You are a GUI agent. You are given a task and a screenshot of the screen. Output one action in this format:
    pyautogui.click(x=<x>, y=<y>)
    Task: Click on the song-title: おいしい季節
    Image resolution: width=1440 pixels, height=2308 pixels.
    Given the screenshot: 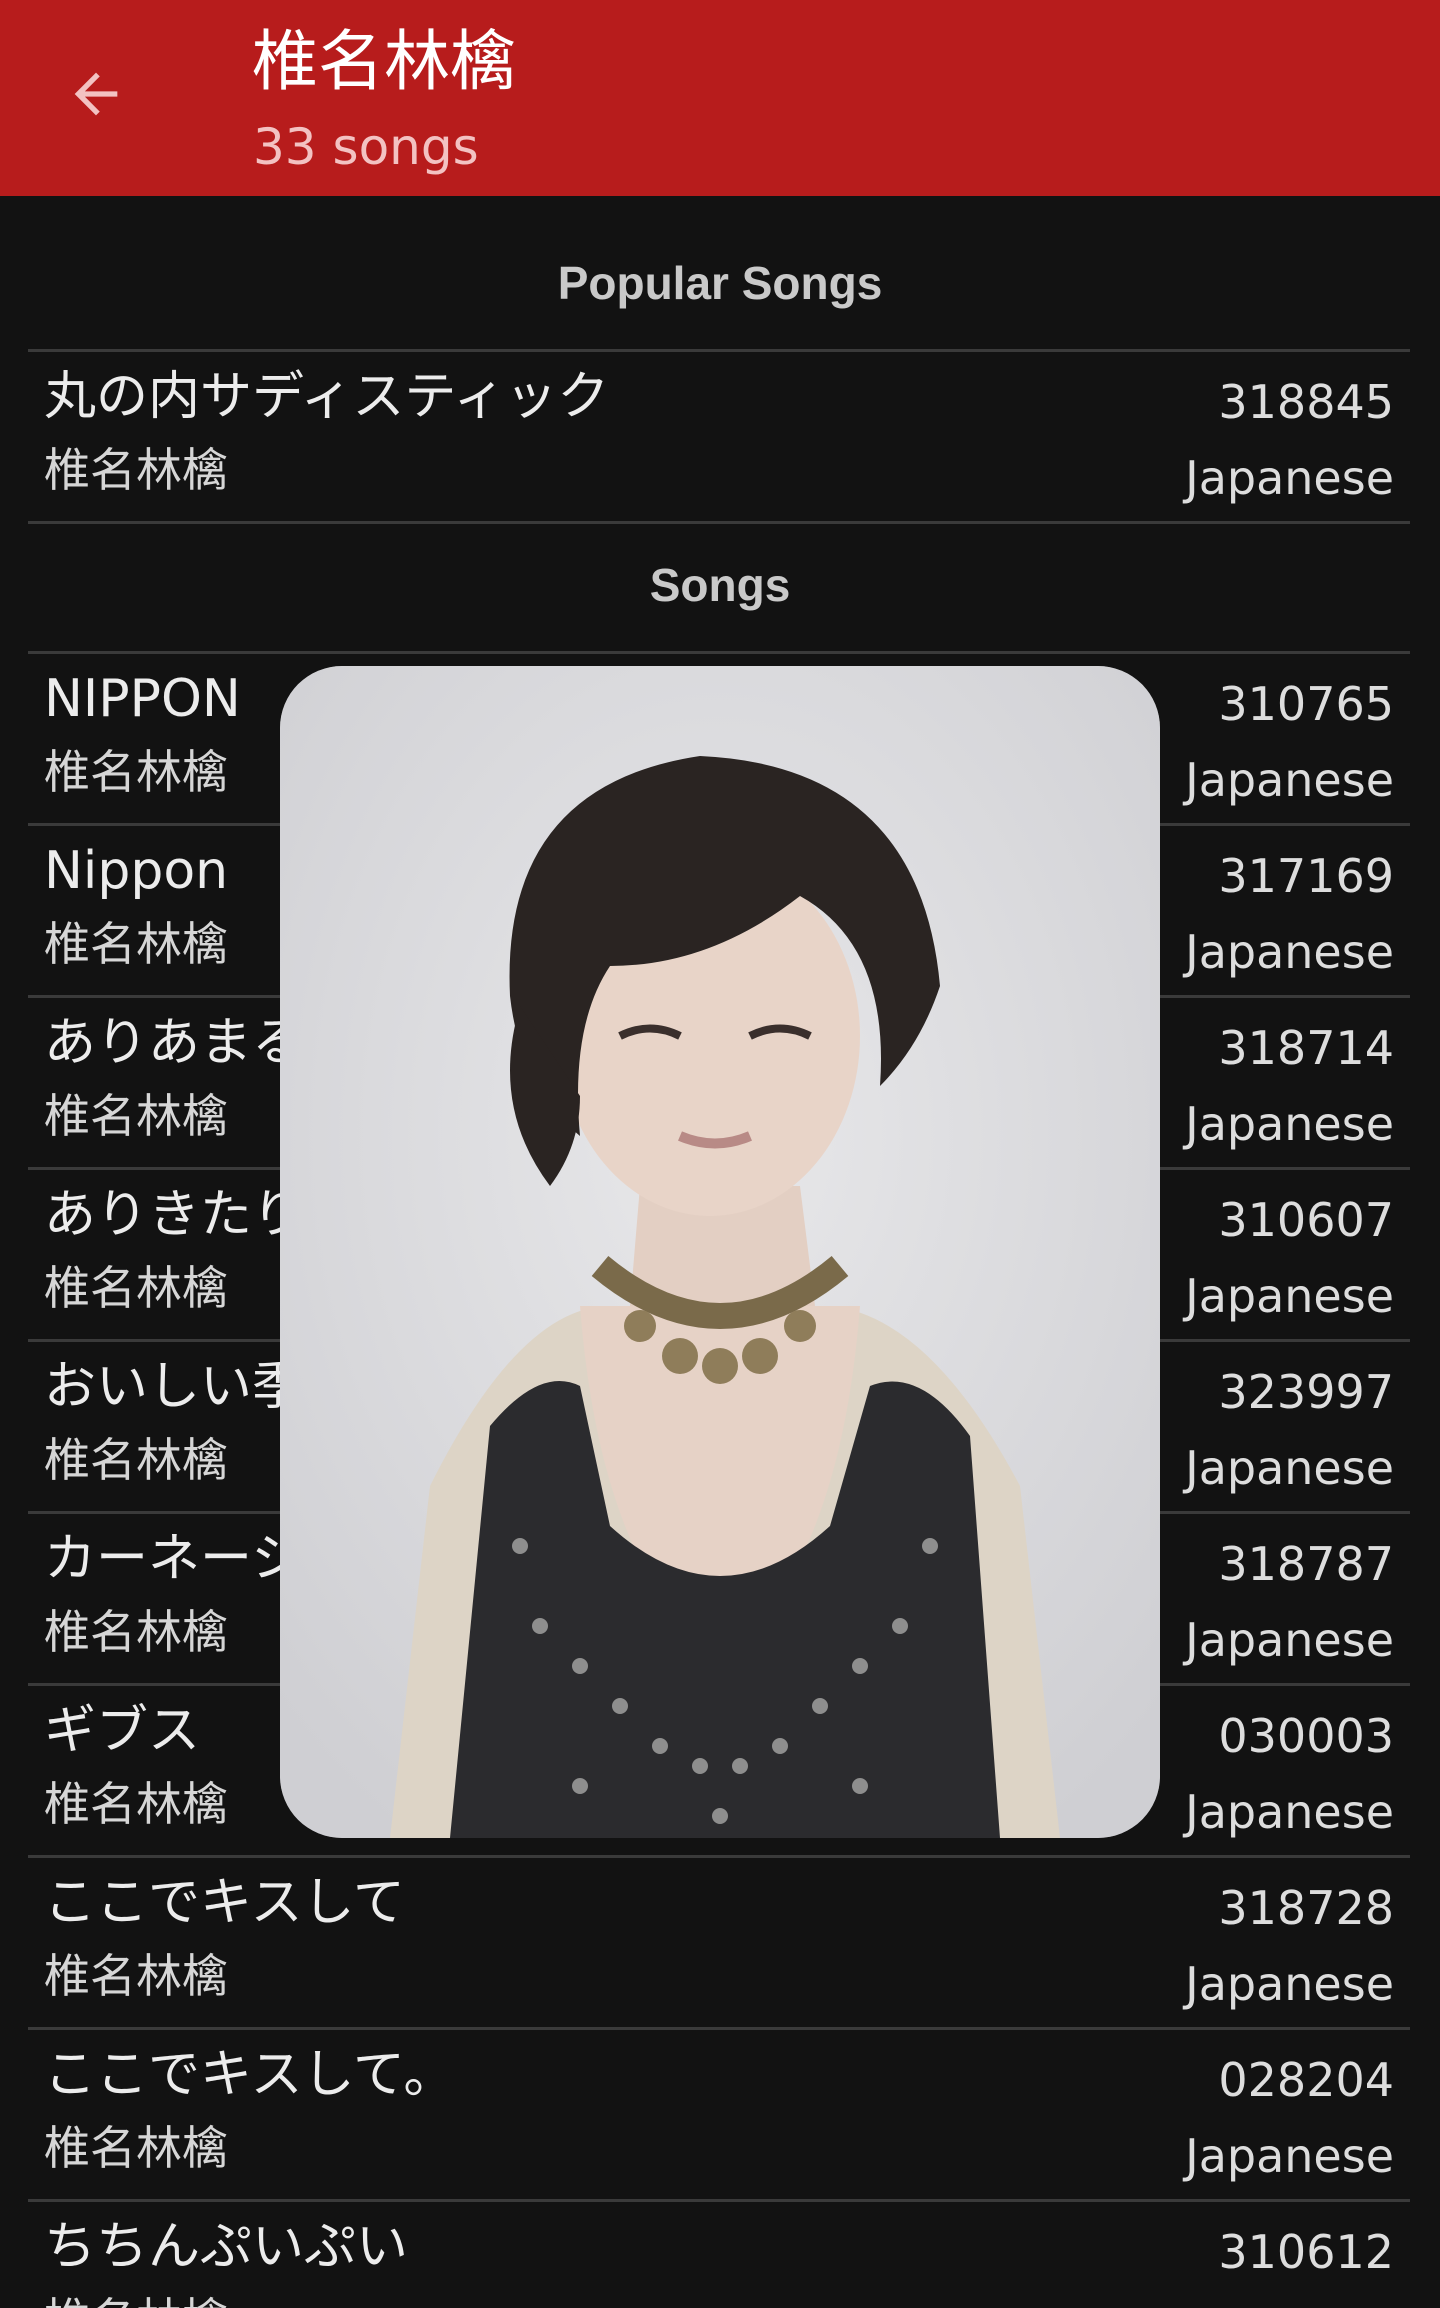 What is the action you would take?
    pyautogui.click(x=200, y=1387)
    